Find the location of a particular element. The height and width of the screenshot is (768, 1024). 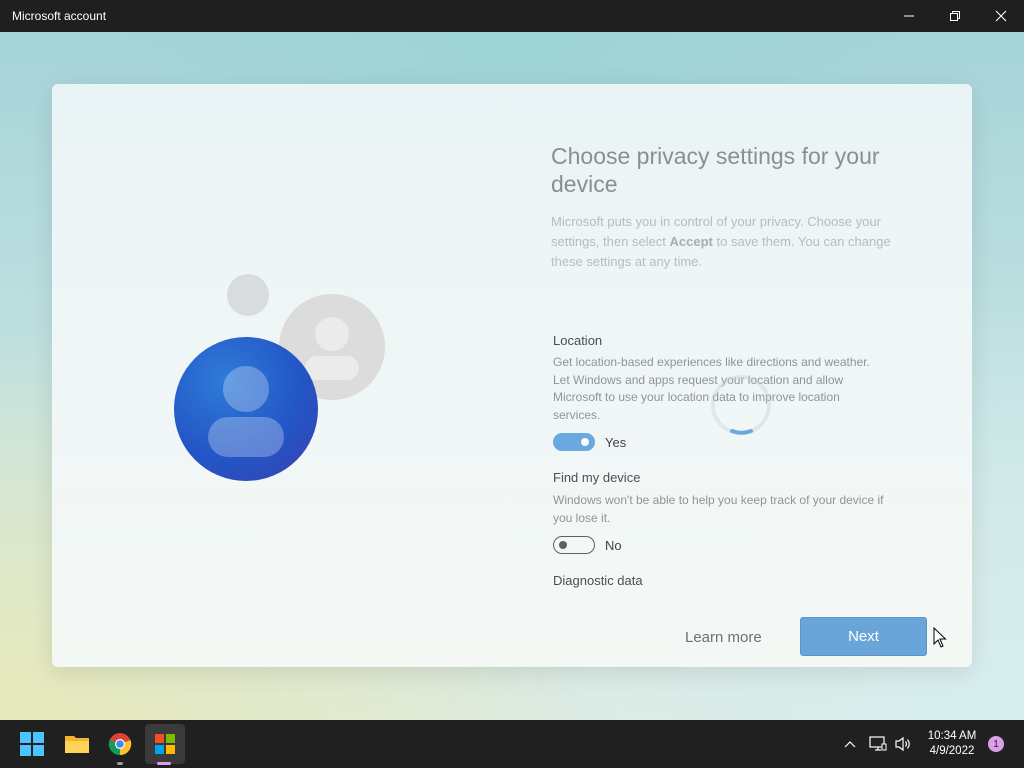

file-explorer-button is located at coordinates (77, 744).